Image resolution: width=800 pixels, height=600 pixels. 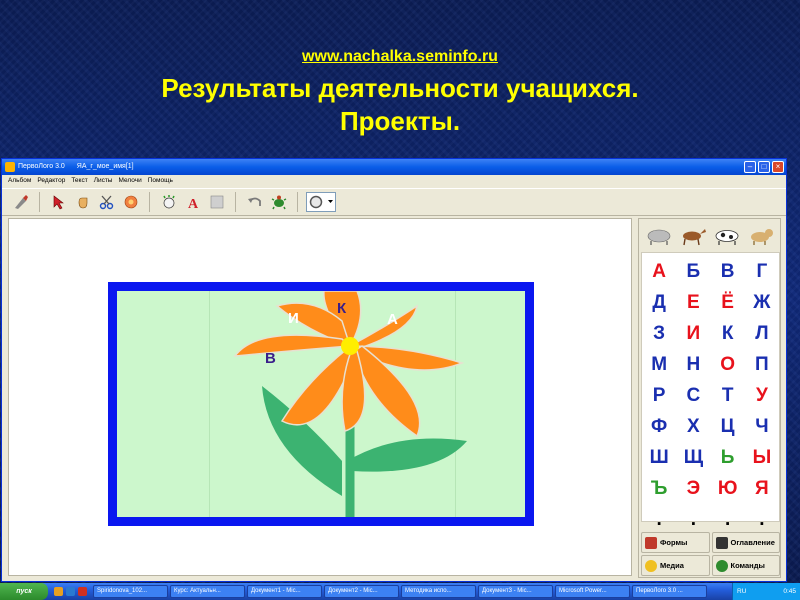 I want to click on letter-tile: Б, so click(x=694, y=272).